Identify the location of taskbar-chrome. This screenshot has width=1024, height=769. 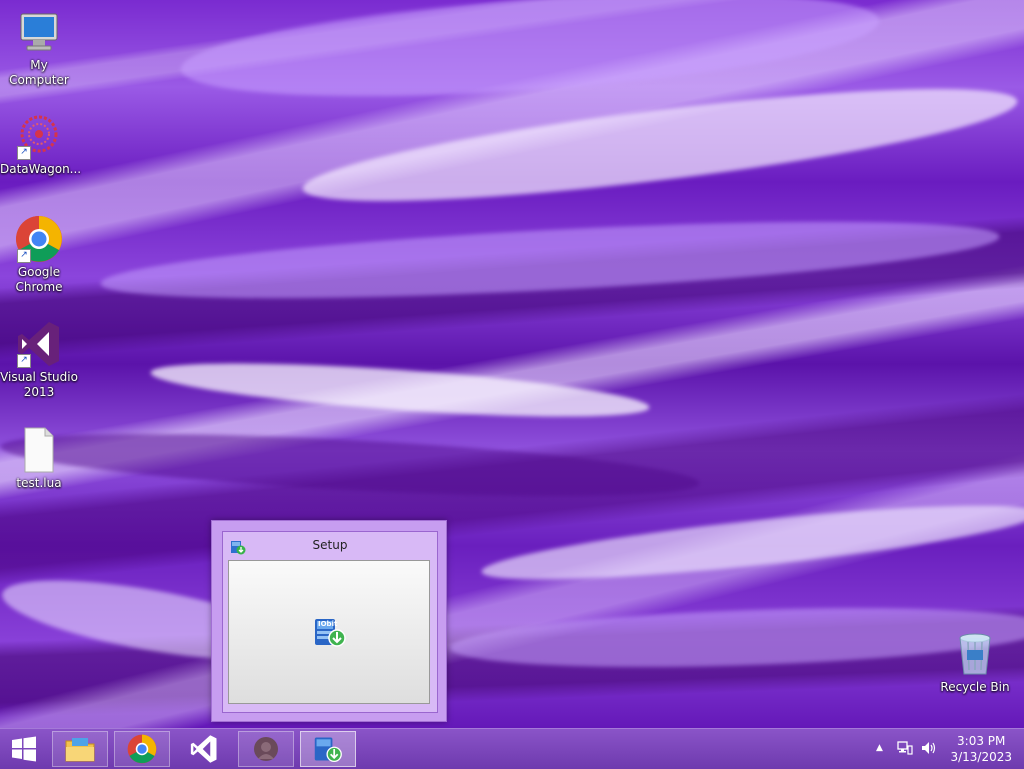
(142, 749).